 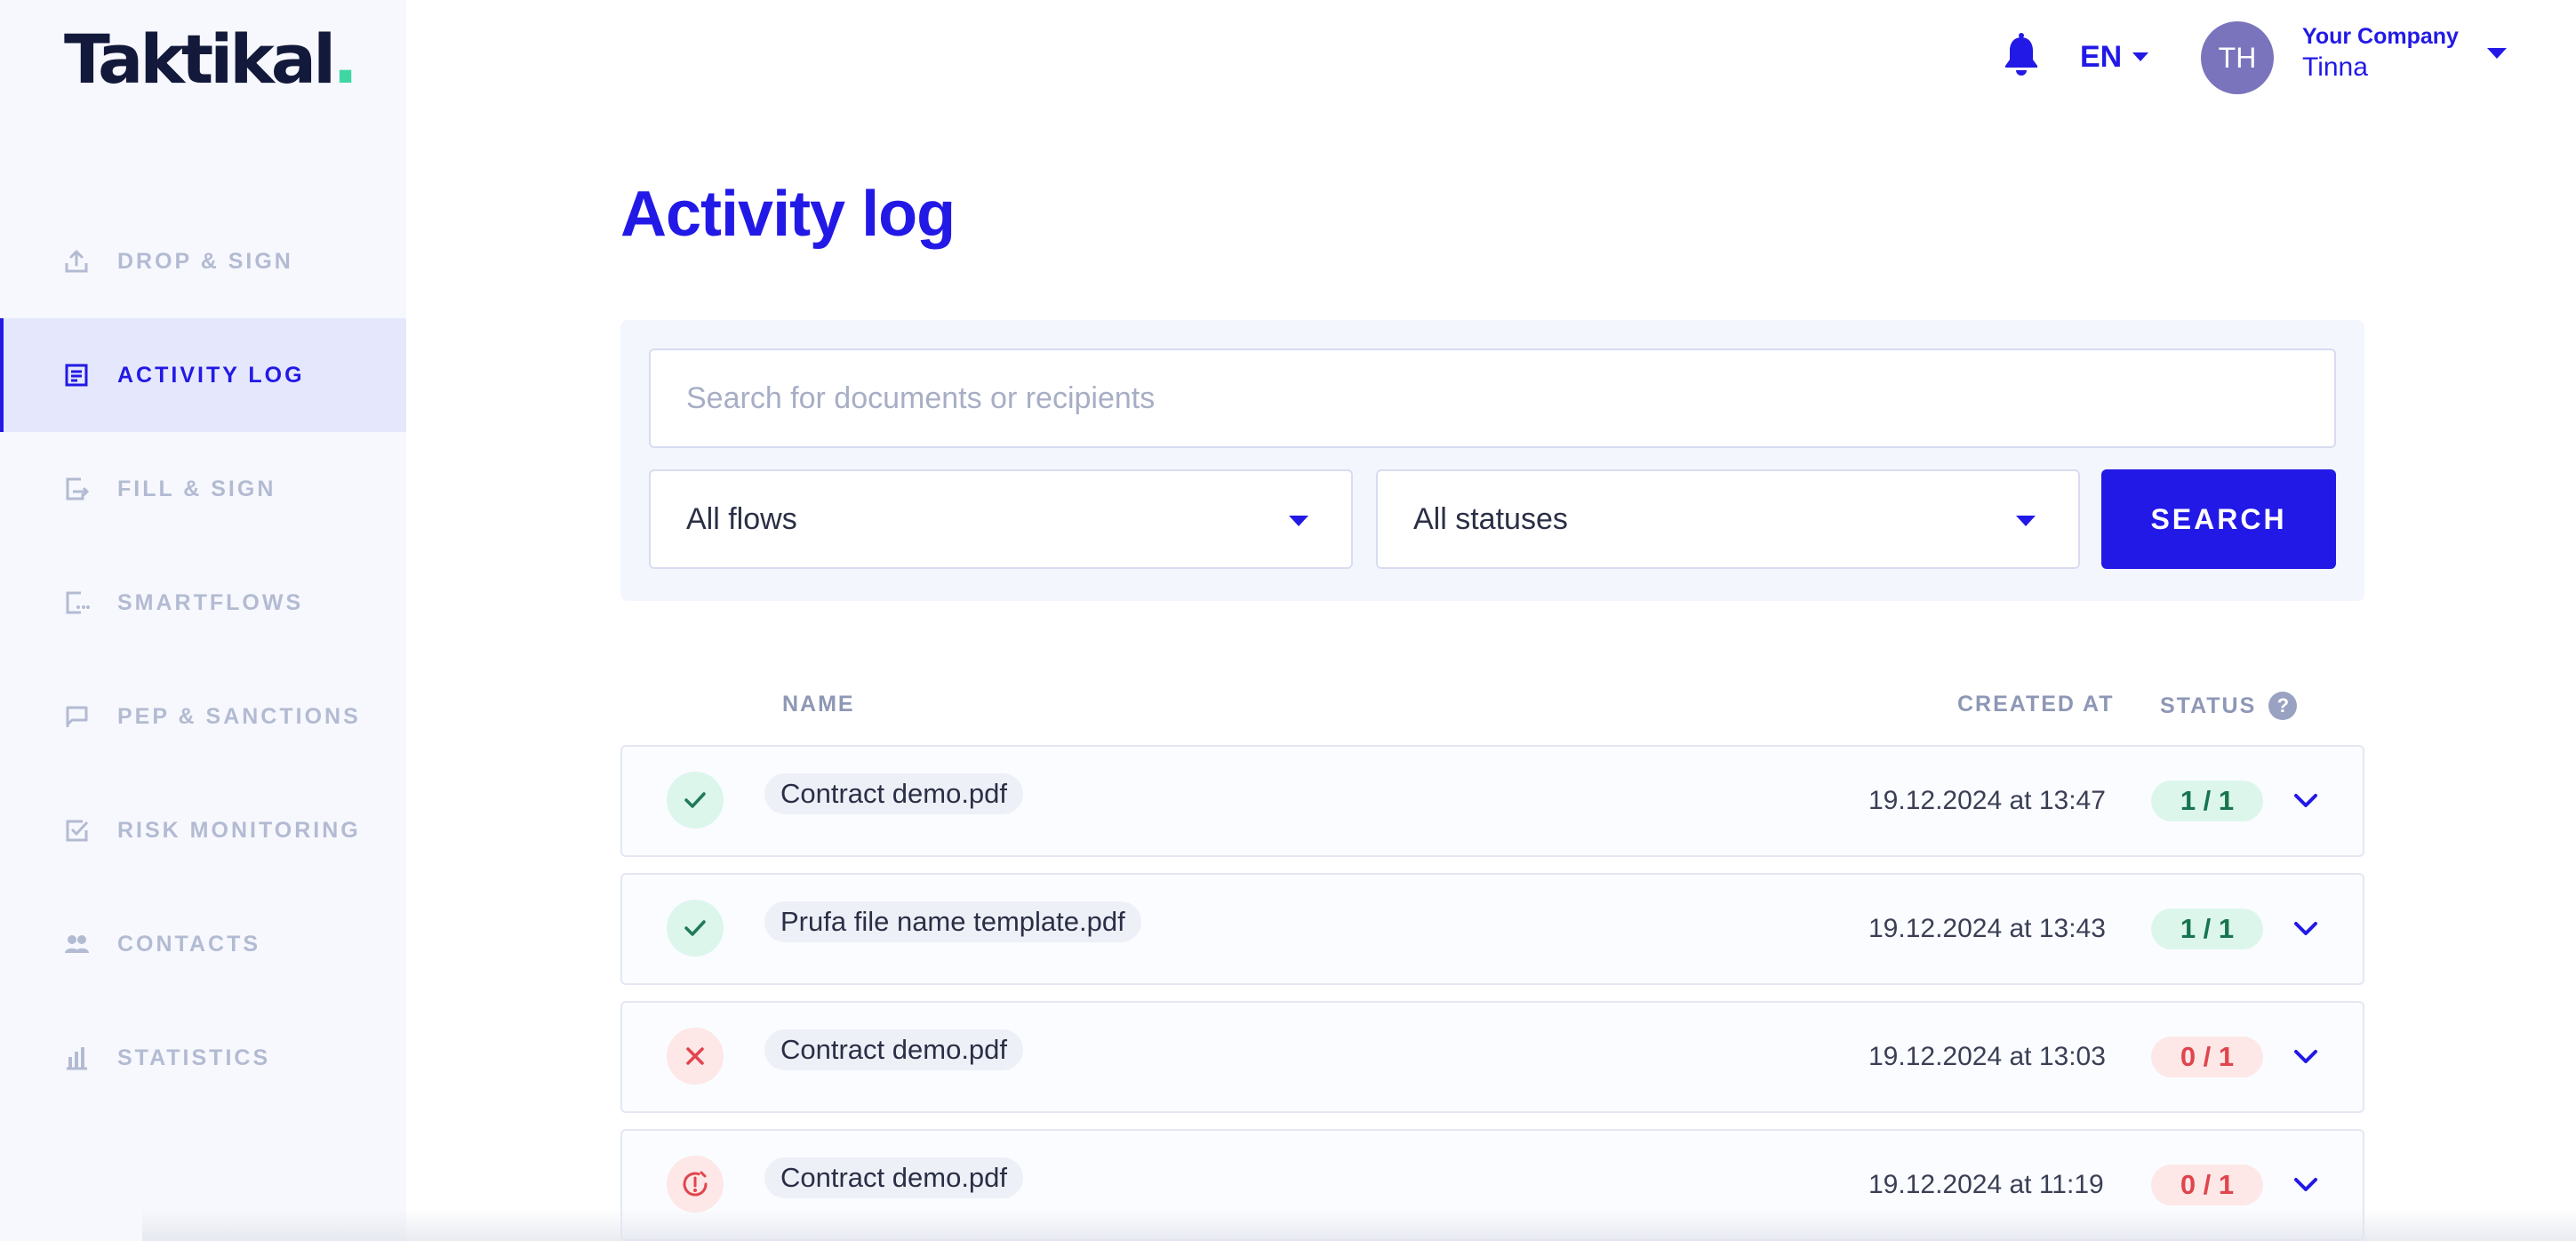 I want to click on created-at: 19.12.2024 at 11:19, so click(x=1986, y=1184).